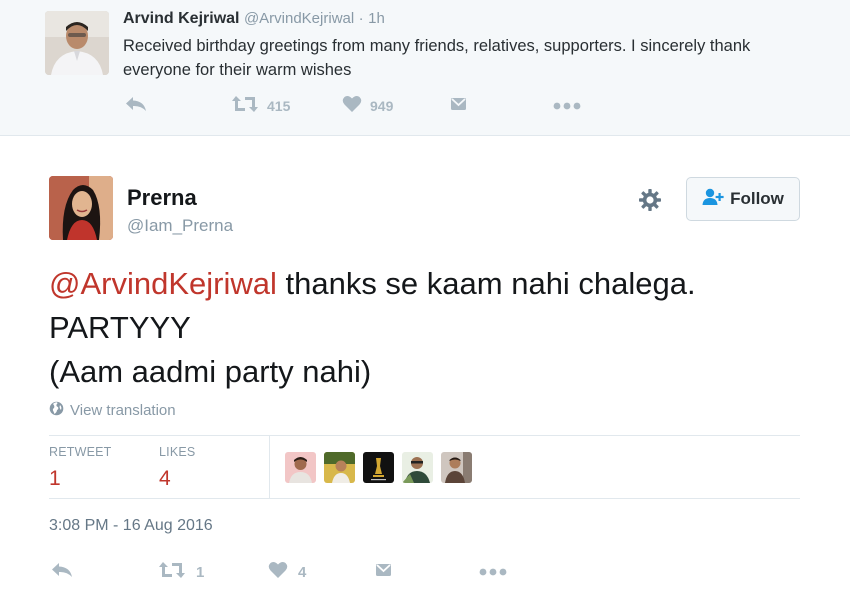 The height and width of the screenshot is (607, 850). Describe the element at coordinates (77, 43) in the screenshot. I see `parent-avatar` at that location.